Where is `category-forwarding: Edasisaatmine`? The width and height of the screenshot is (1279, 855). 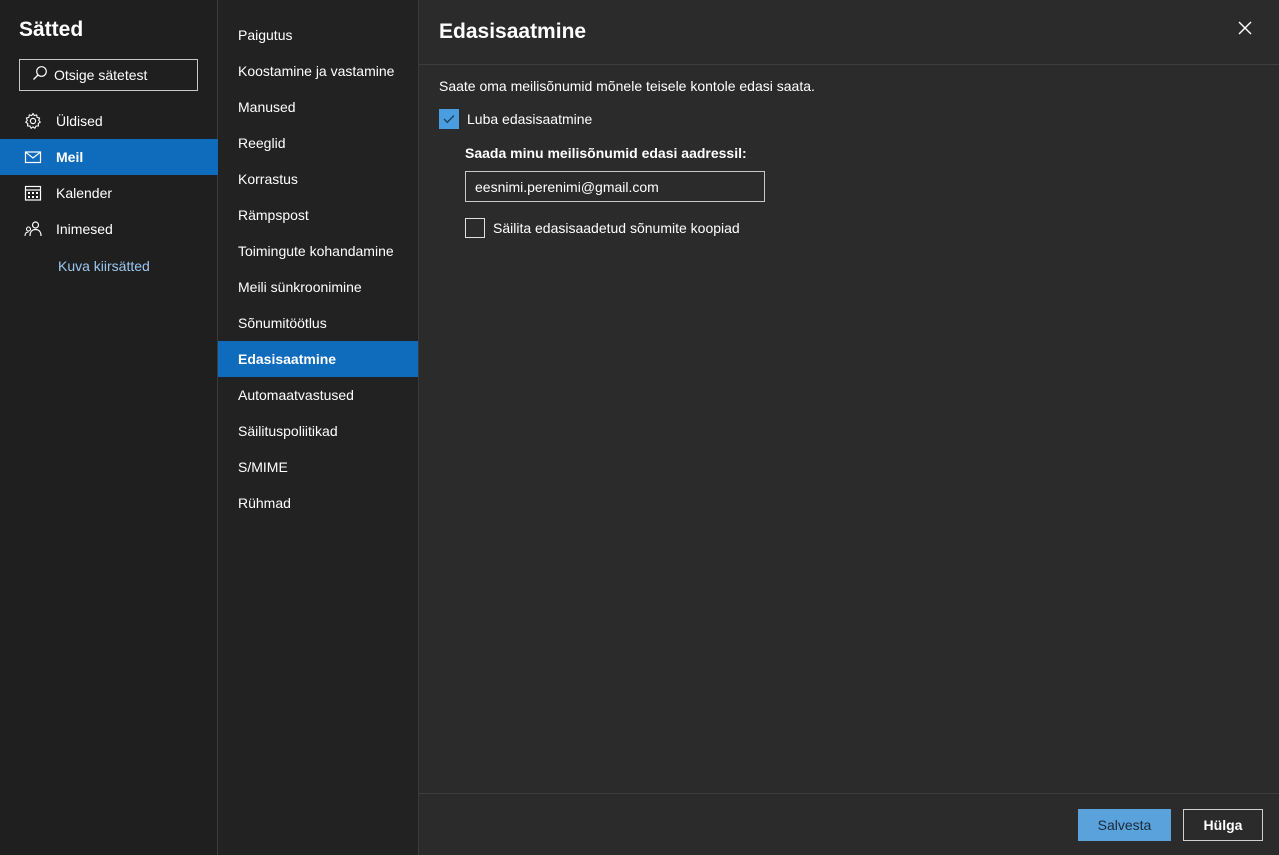 category-forwarding: Edasisaatmine is located at coordinates (318, 359).